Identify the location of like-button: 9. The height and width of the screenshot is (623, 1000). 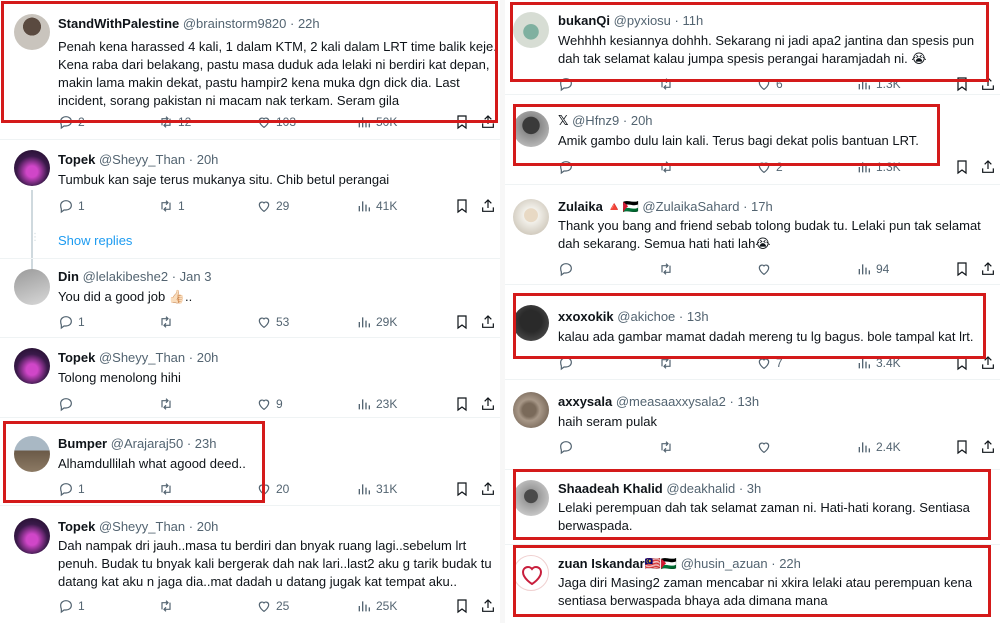
(269, 404).